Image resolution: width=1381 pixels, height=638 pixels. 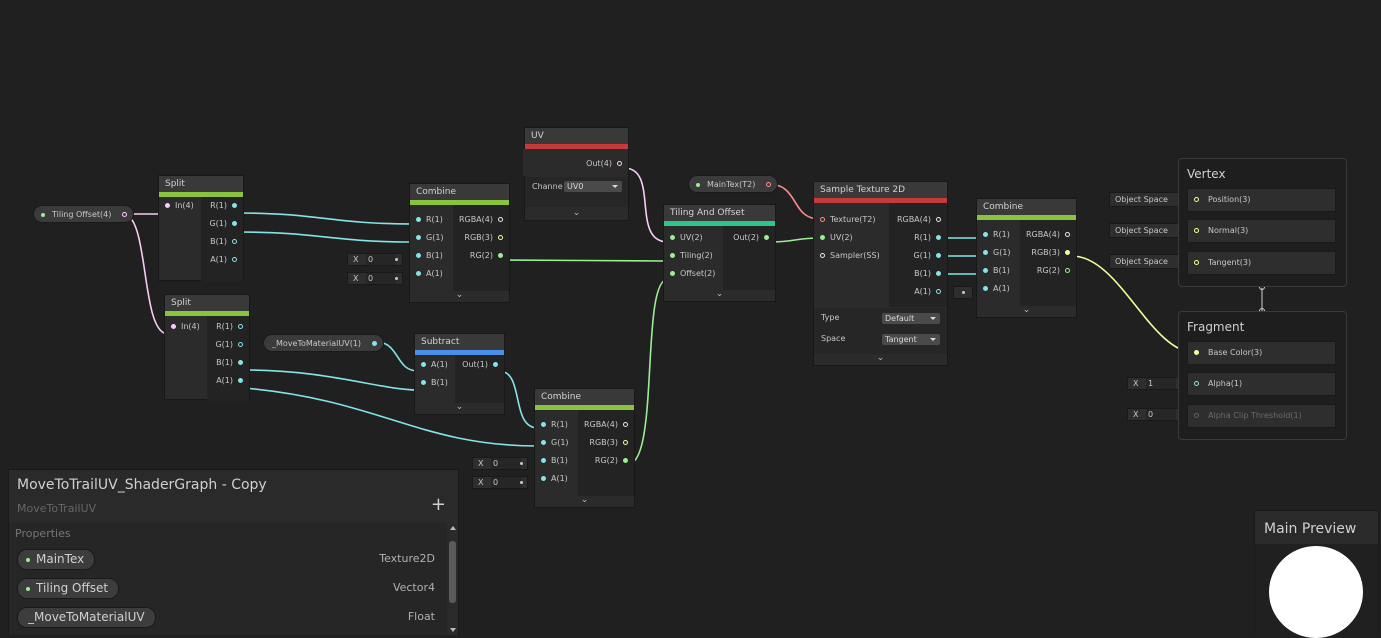 I want to click on normal-space-tag: Object Space, so click(x=1147, y=230).